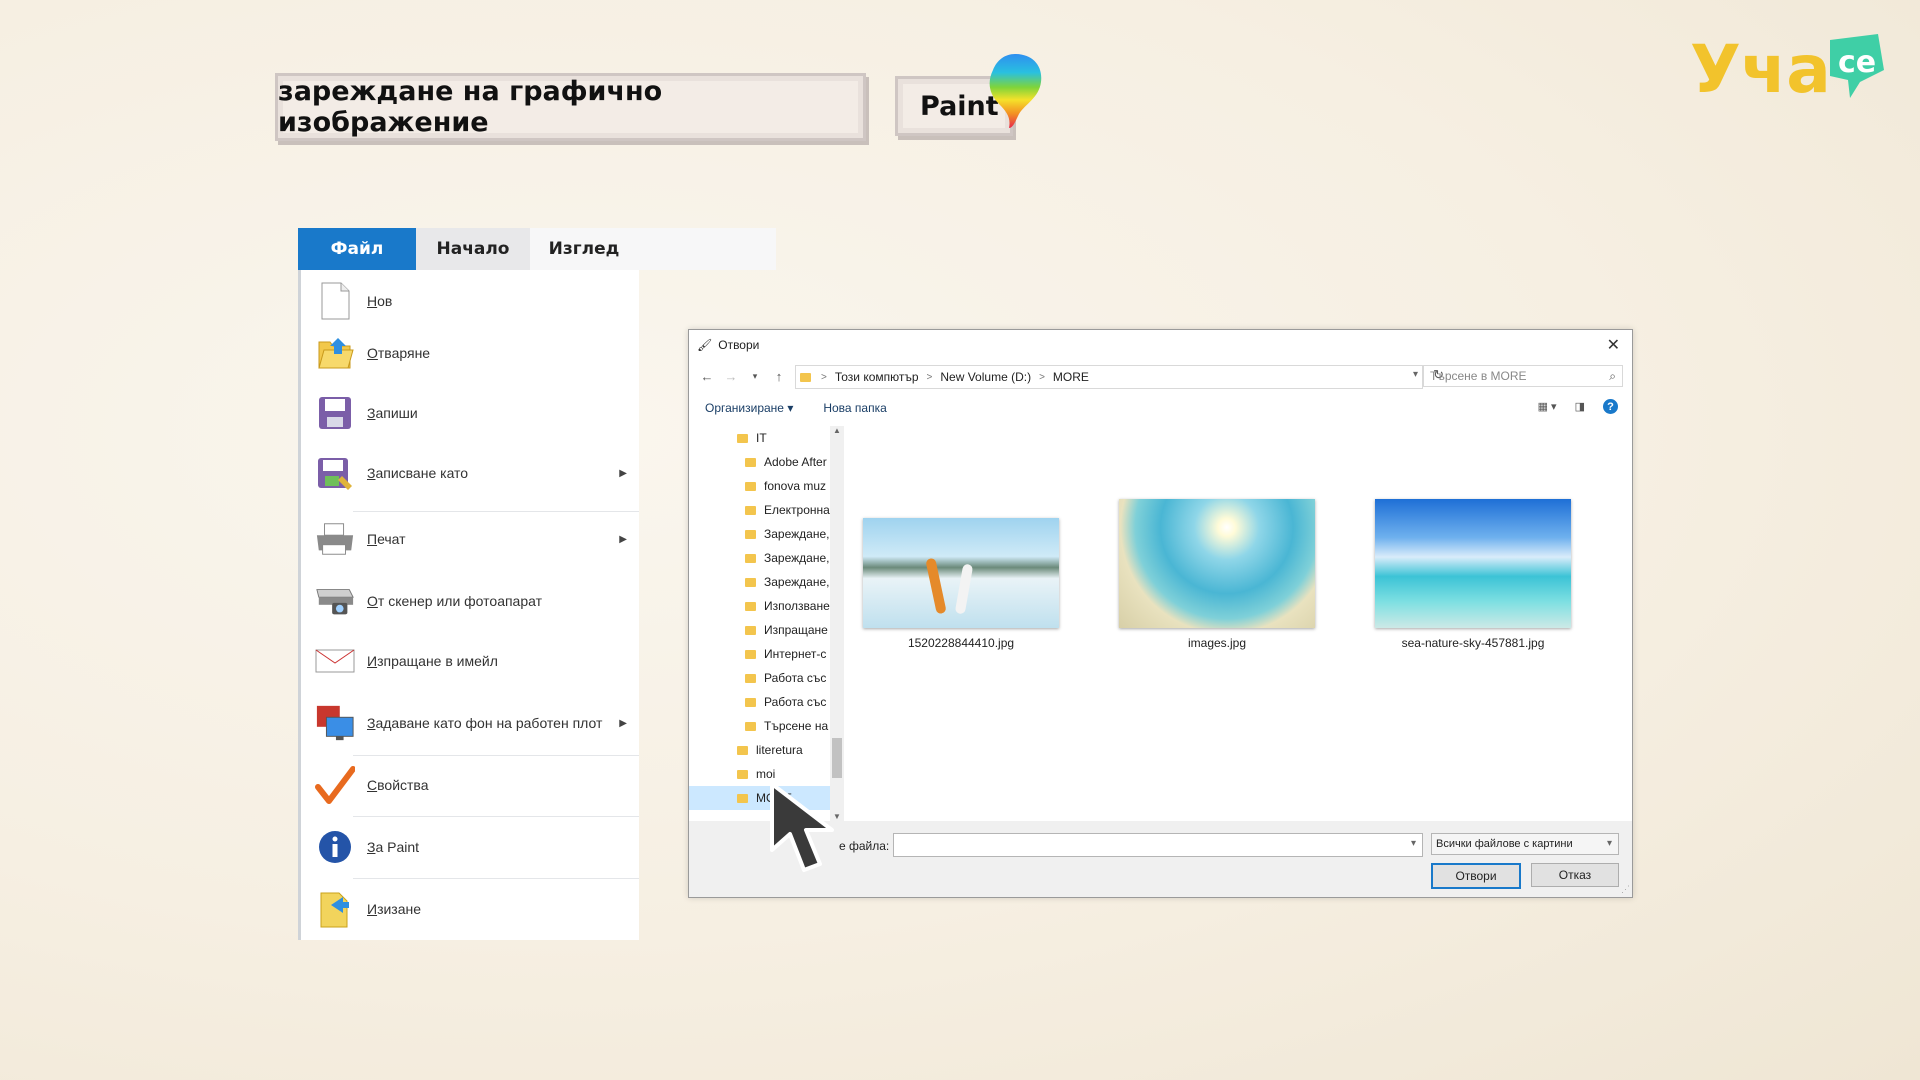 The image size is (1920, 1080). Describe the element at coordinates (783, 438) in the screenshot. I see `tree-item: IT` at that location.